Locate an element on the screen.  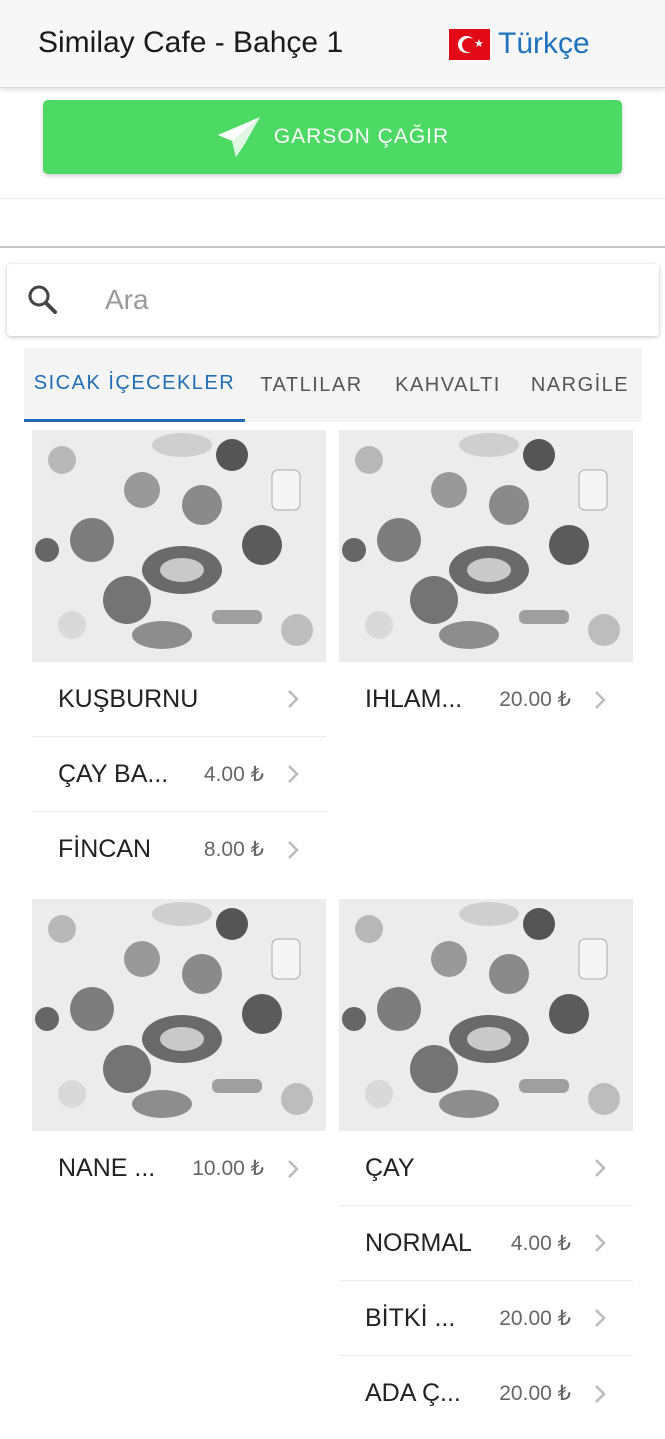
item-name: NORMAL is located at coordinates (418, 1242).